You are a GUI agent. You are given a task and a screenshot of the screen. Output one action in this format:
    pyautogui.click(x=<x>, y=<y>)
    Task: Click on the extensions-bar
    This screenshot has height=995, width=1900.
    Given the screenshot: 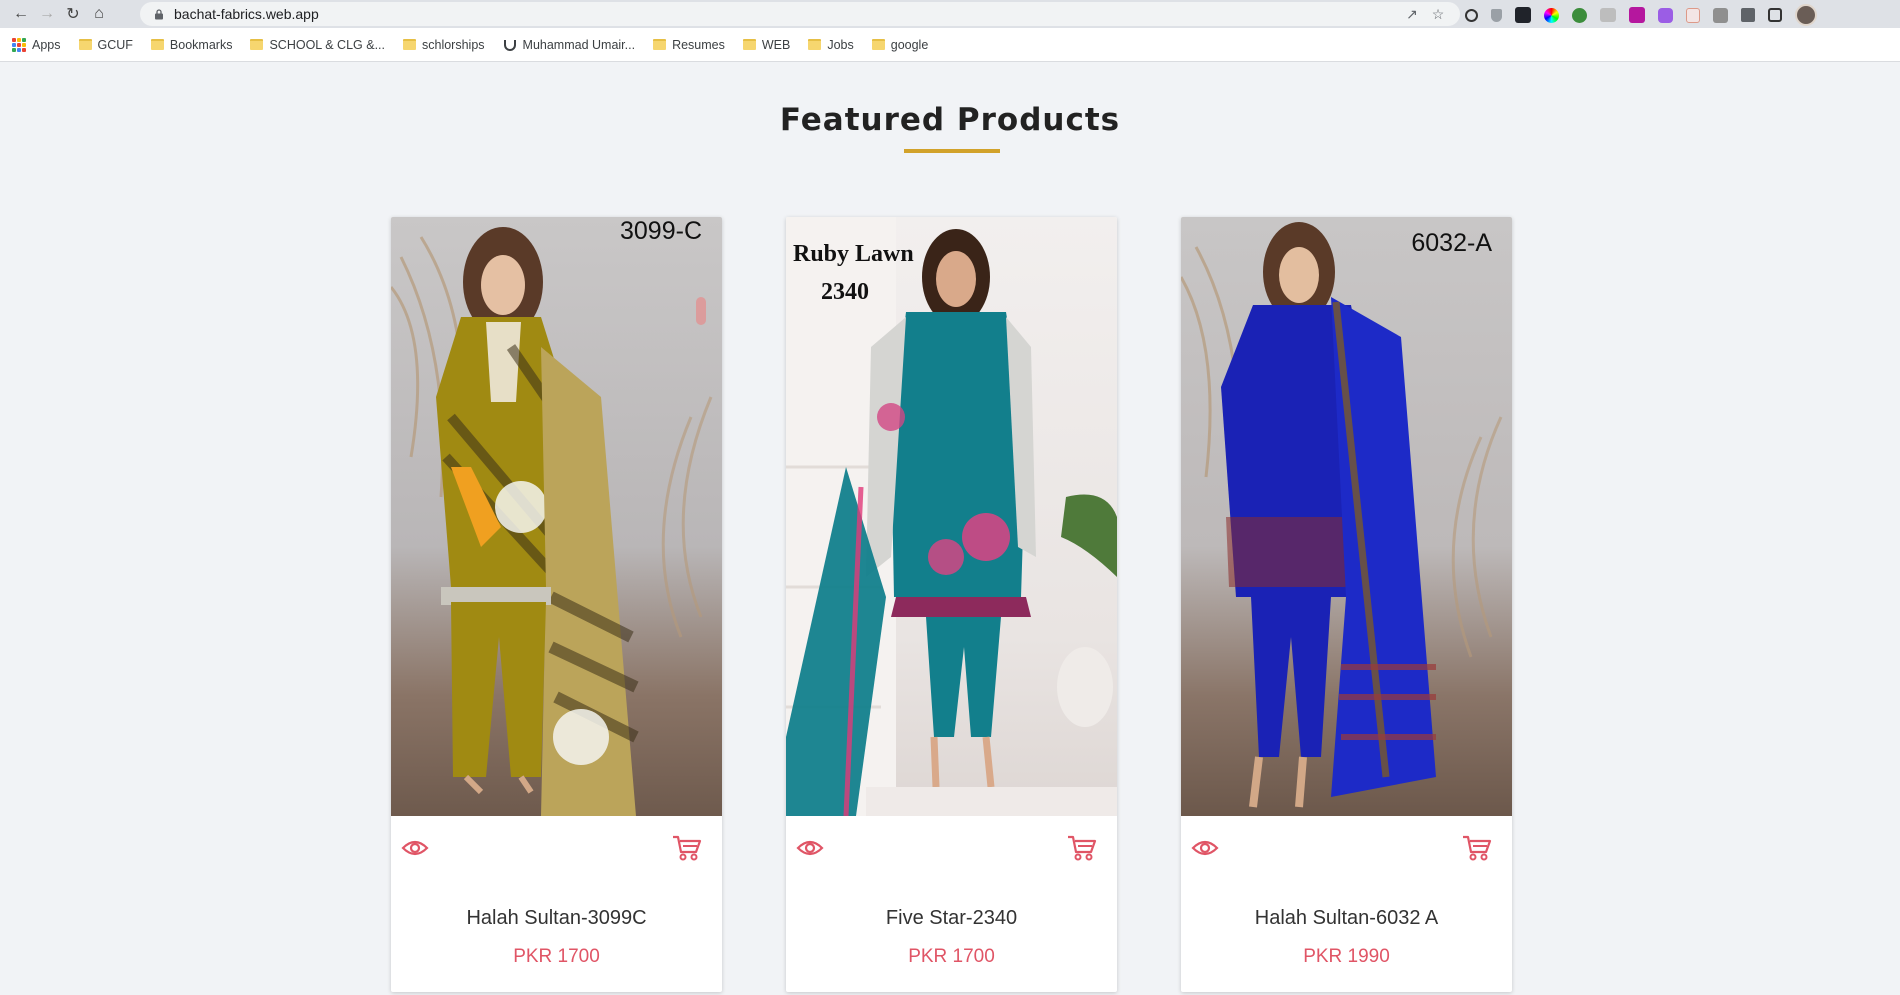 What is the action you would take?
    pyautogui.click(x=1641, y=15)
    